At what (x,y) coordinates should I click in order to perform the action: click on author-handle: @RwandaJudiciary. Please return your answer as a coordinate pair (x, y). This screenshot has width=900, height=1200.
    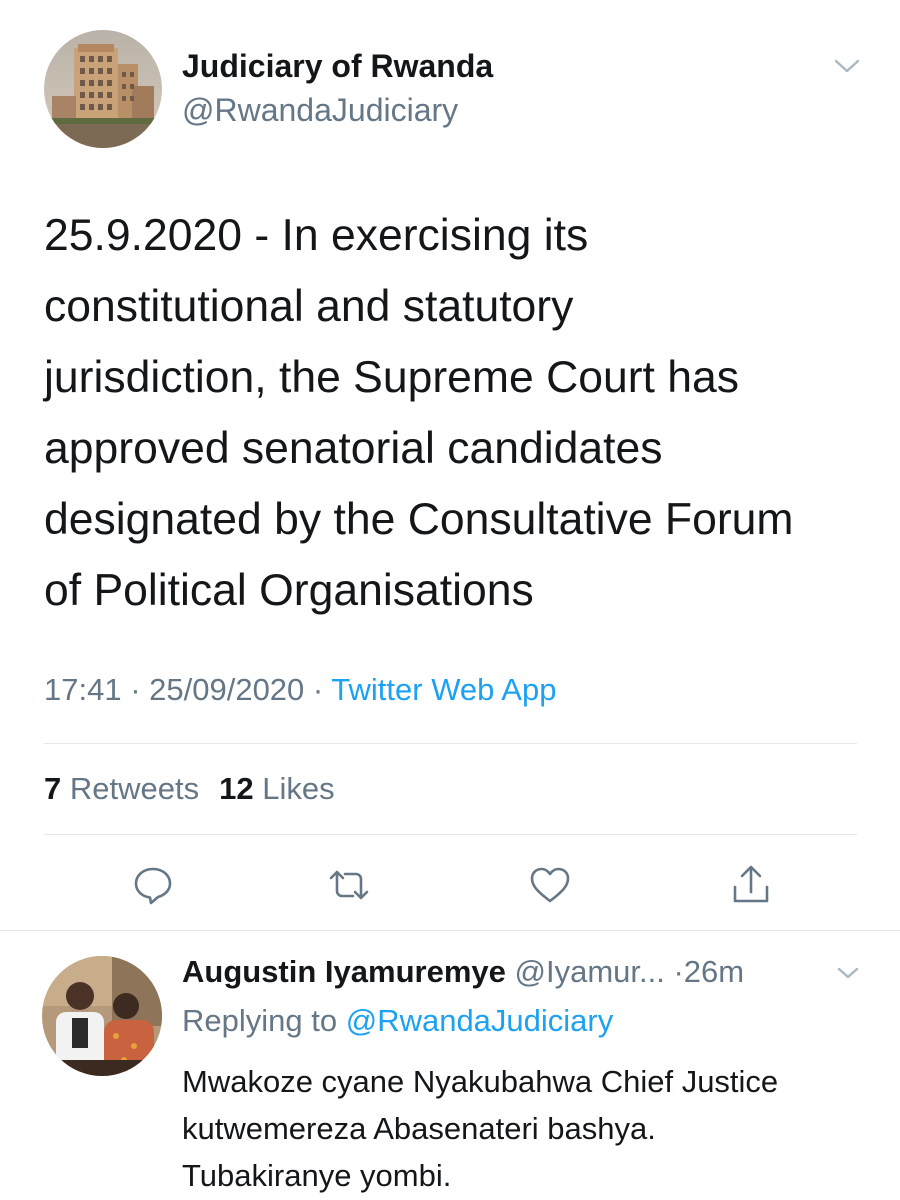
    Looking at the image, I should click on (320, 110).